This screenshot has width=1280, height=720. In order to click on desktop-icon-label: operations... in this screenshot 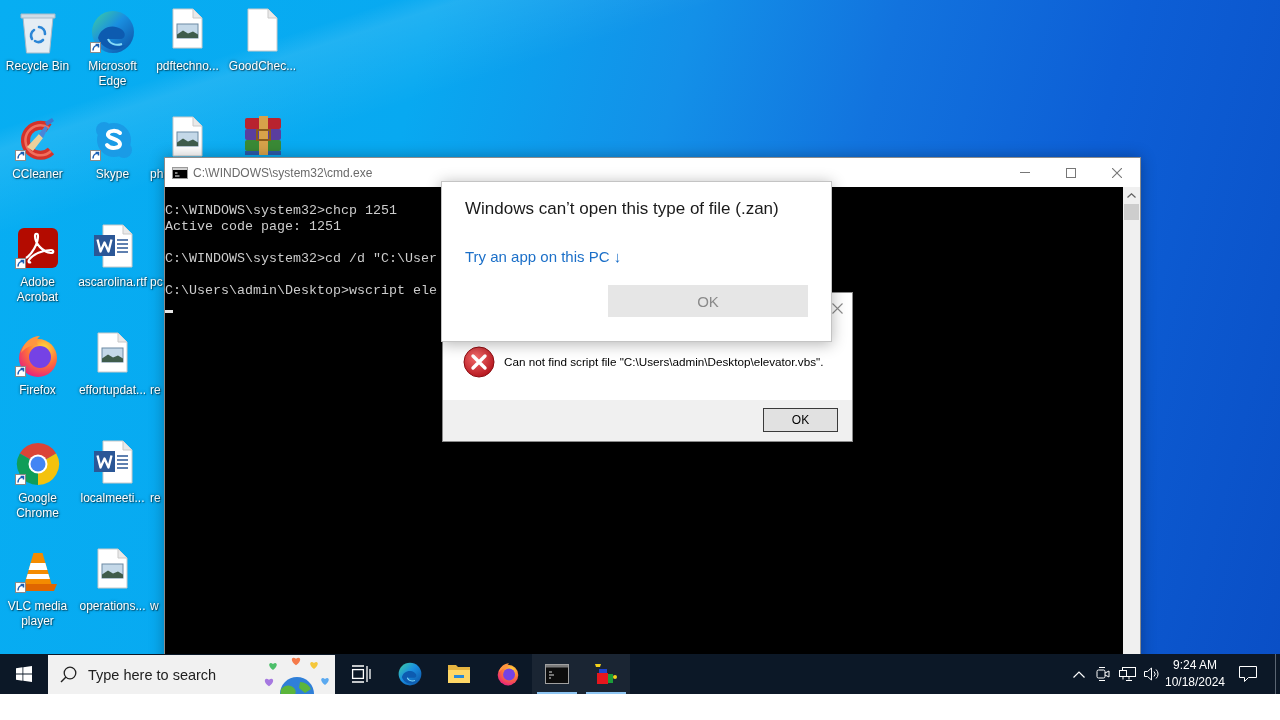, I will do `click(112, 606)`.